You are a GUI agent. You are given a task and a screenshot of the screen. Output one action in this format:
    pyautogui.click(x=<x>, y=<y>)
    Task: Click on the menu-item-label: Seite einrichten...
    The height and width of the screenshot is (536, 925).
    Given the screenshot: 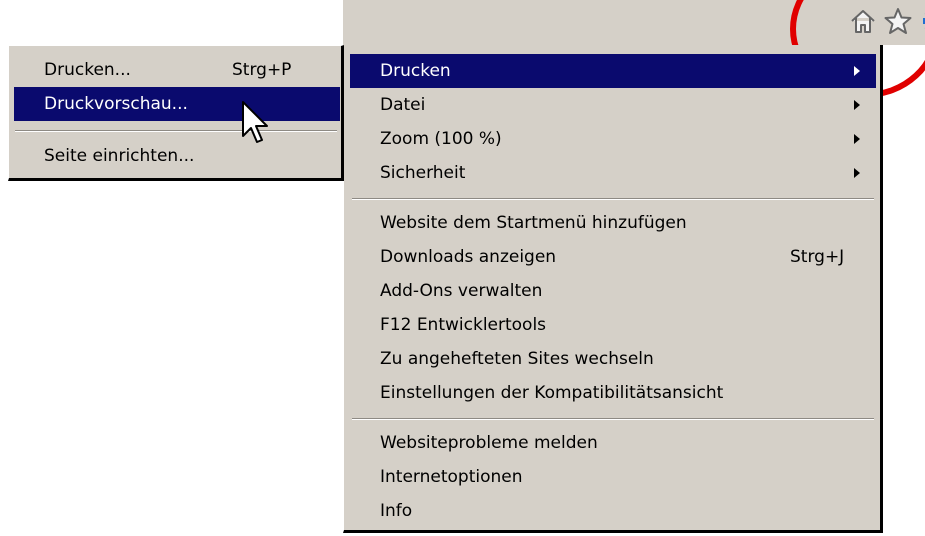 What is the action you would take?
    pyautogui.click(x=119, y=156)
    